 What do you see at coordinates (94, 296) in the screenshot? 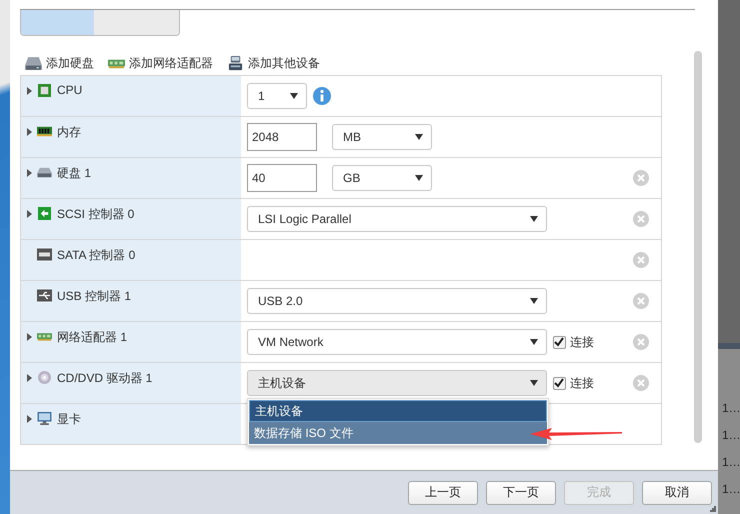
I see `device-label: USB 控制器 1` at bounding box center [94, 296].